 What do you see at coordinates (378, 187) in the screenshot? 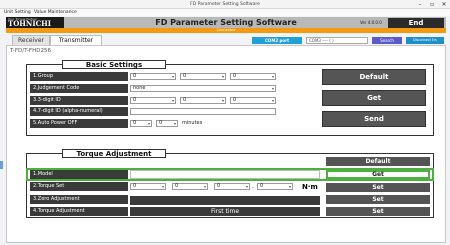
I see `torque-set-button: Set` at bounding box center [378, 187].